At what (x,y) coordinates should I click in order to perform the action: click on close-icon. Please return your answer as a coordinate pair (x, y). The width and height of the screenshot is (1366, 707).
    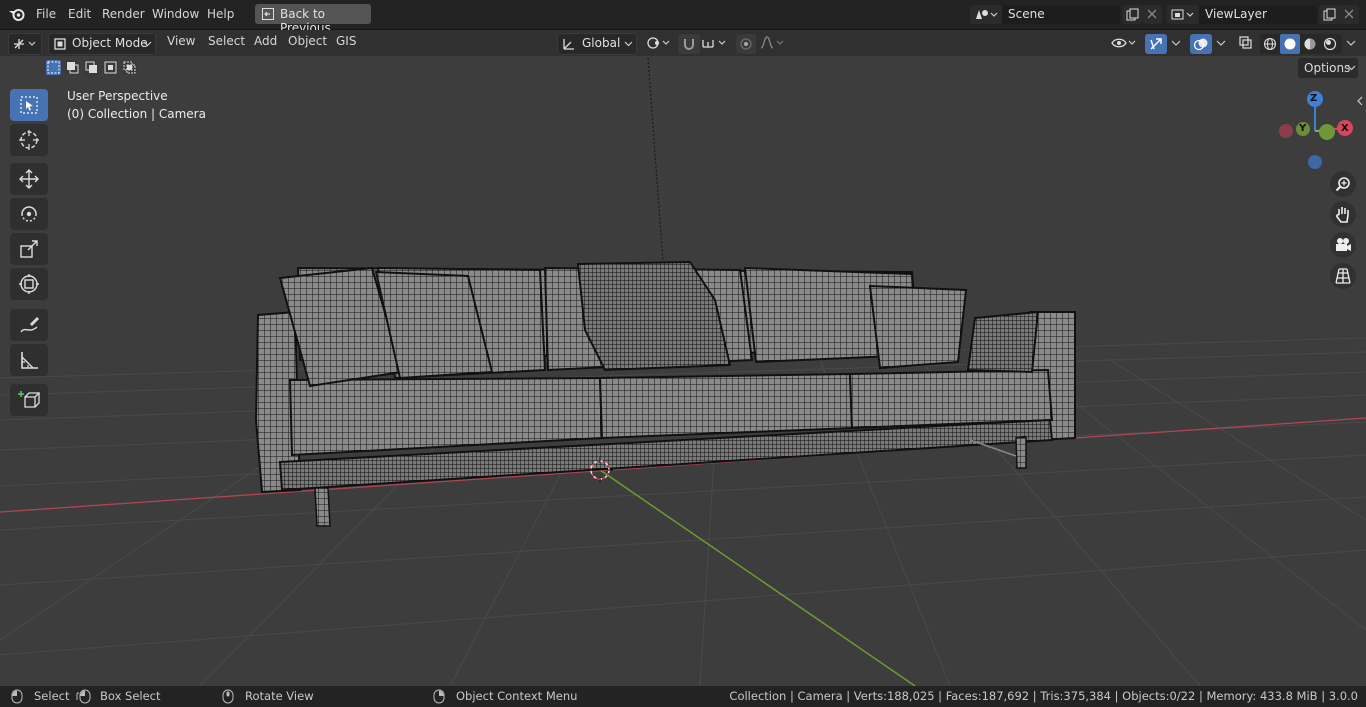
    Looking at the image, I should click on (1349, 14).